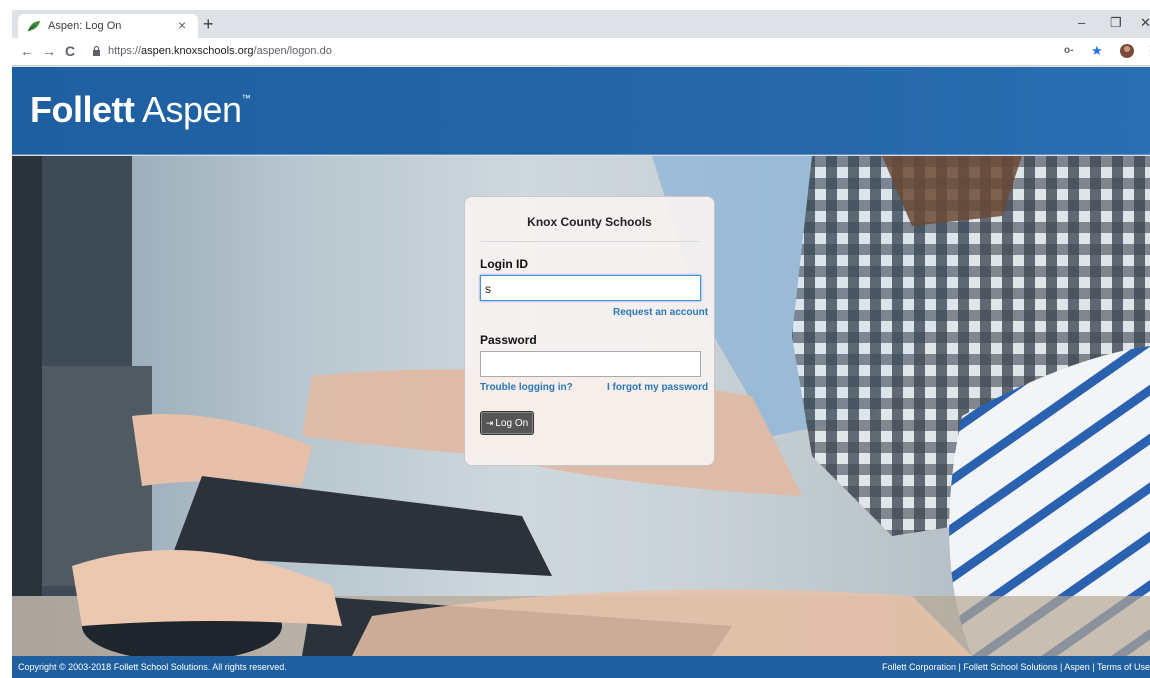  Describe the element at coordinates (1147, 51) in the screenshot. I see `browser-menu-icon: ⋮` at that location.